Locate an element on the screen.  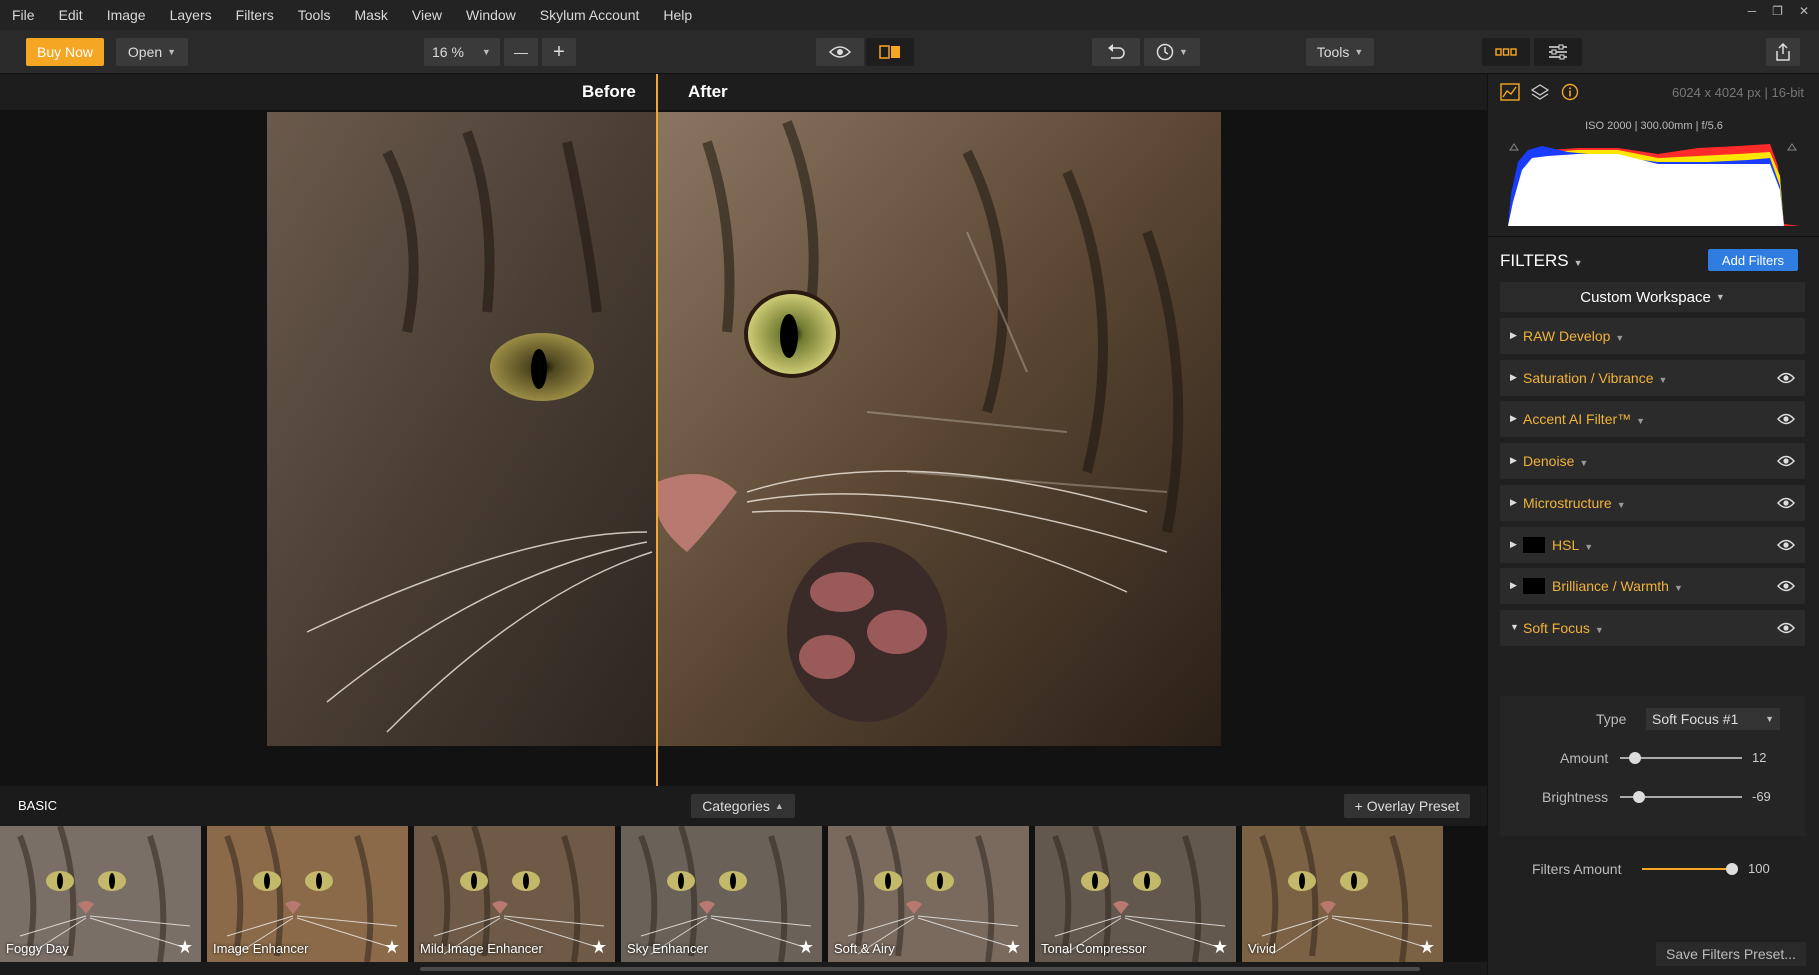
preset-thumb: Mild Image Enhancer ★ is located at coordinates (514, 894).